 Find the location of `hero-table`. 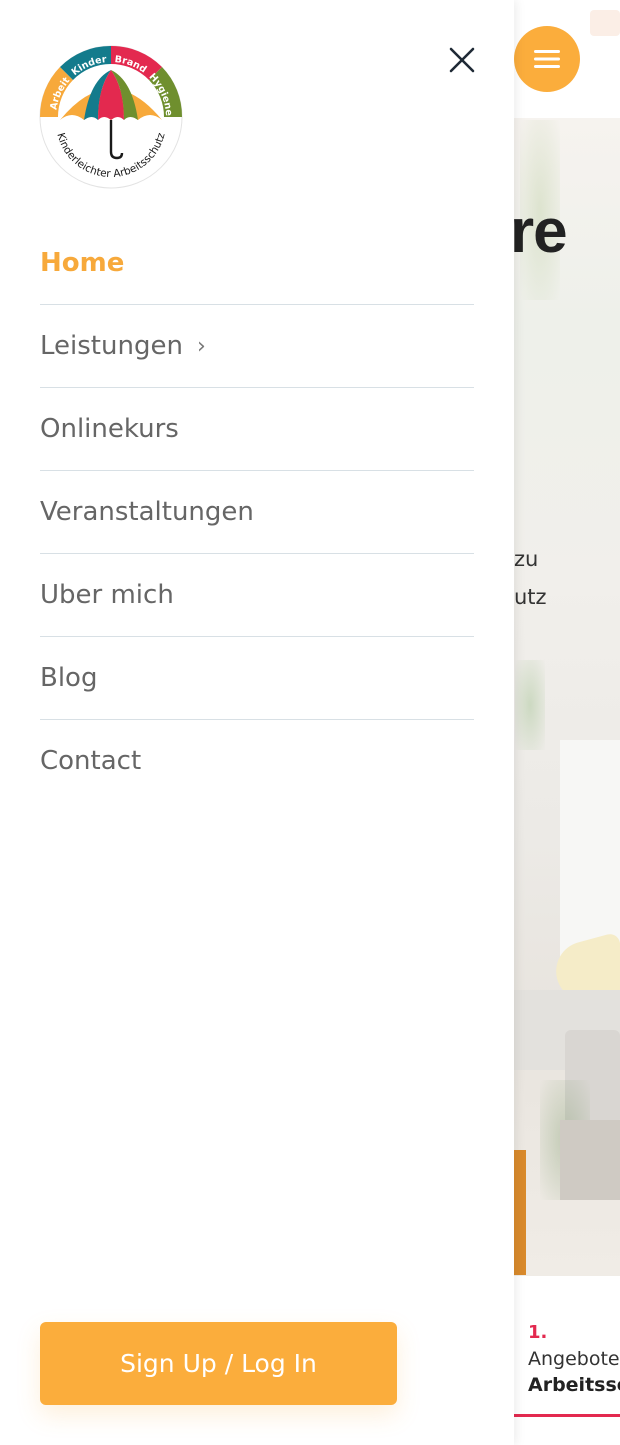

hero-table is located at coordinates (590, 1160).